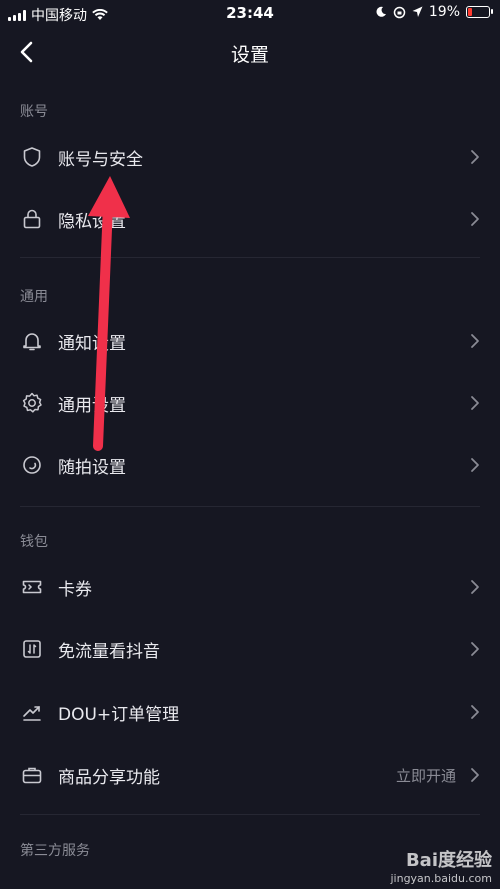 The height and width of the screenshot is (889, 500). Describe the element at coordinates (92, 406) in the screenshot. I see `row-label: 通用设置` at that location.